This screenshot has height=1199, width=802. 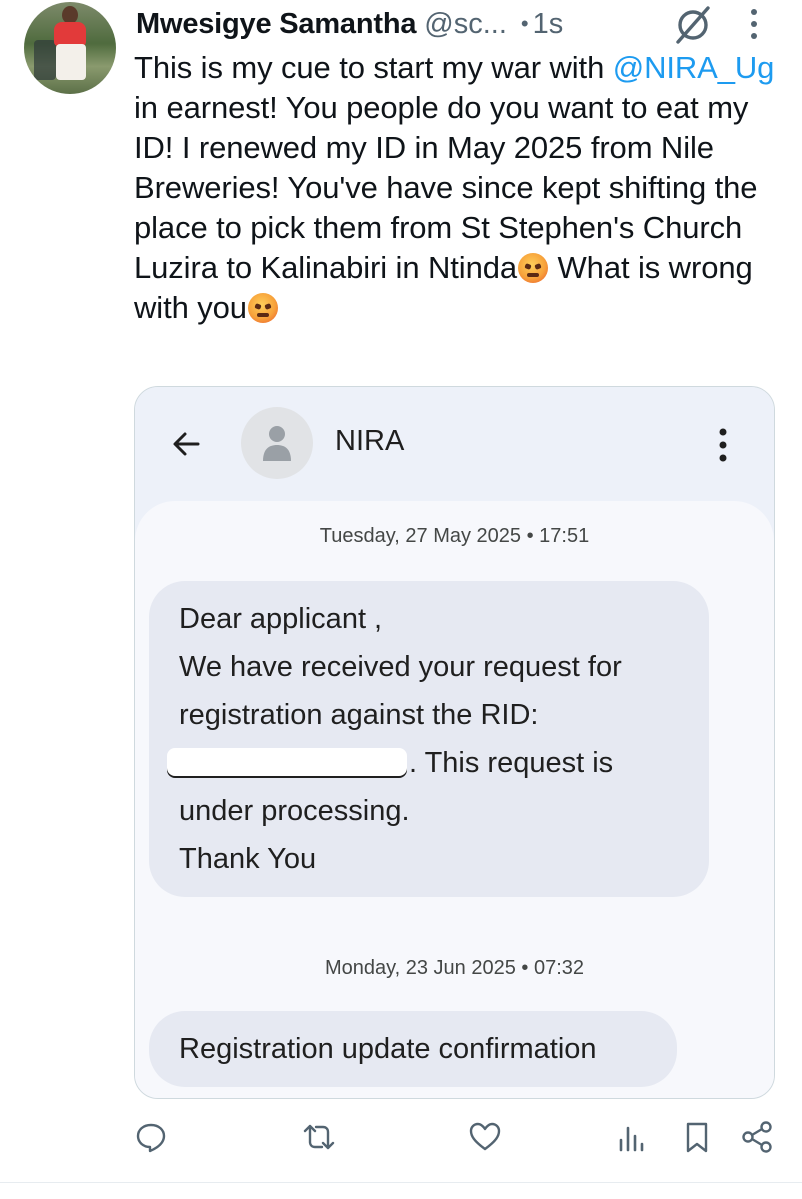 What do you see at coordinates (373, 67) in the screenshot?
I see `tweet-text-part-1: This is my cue to start my war with` at bounding box center [373, 67].